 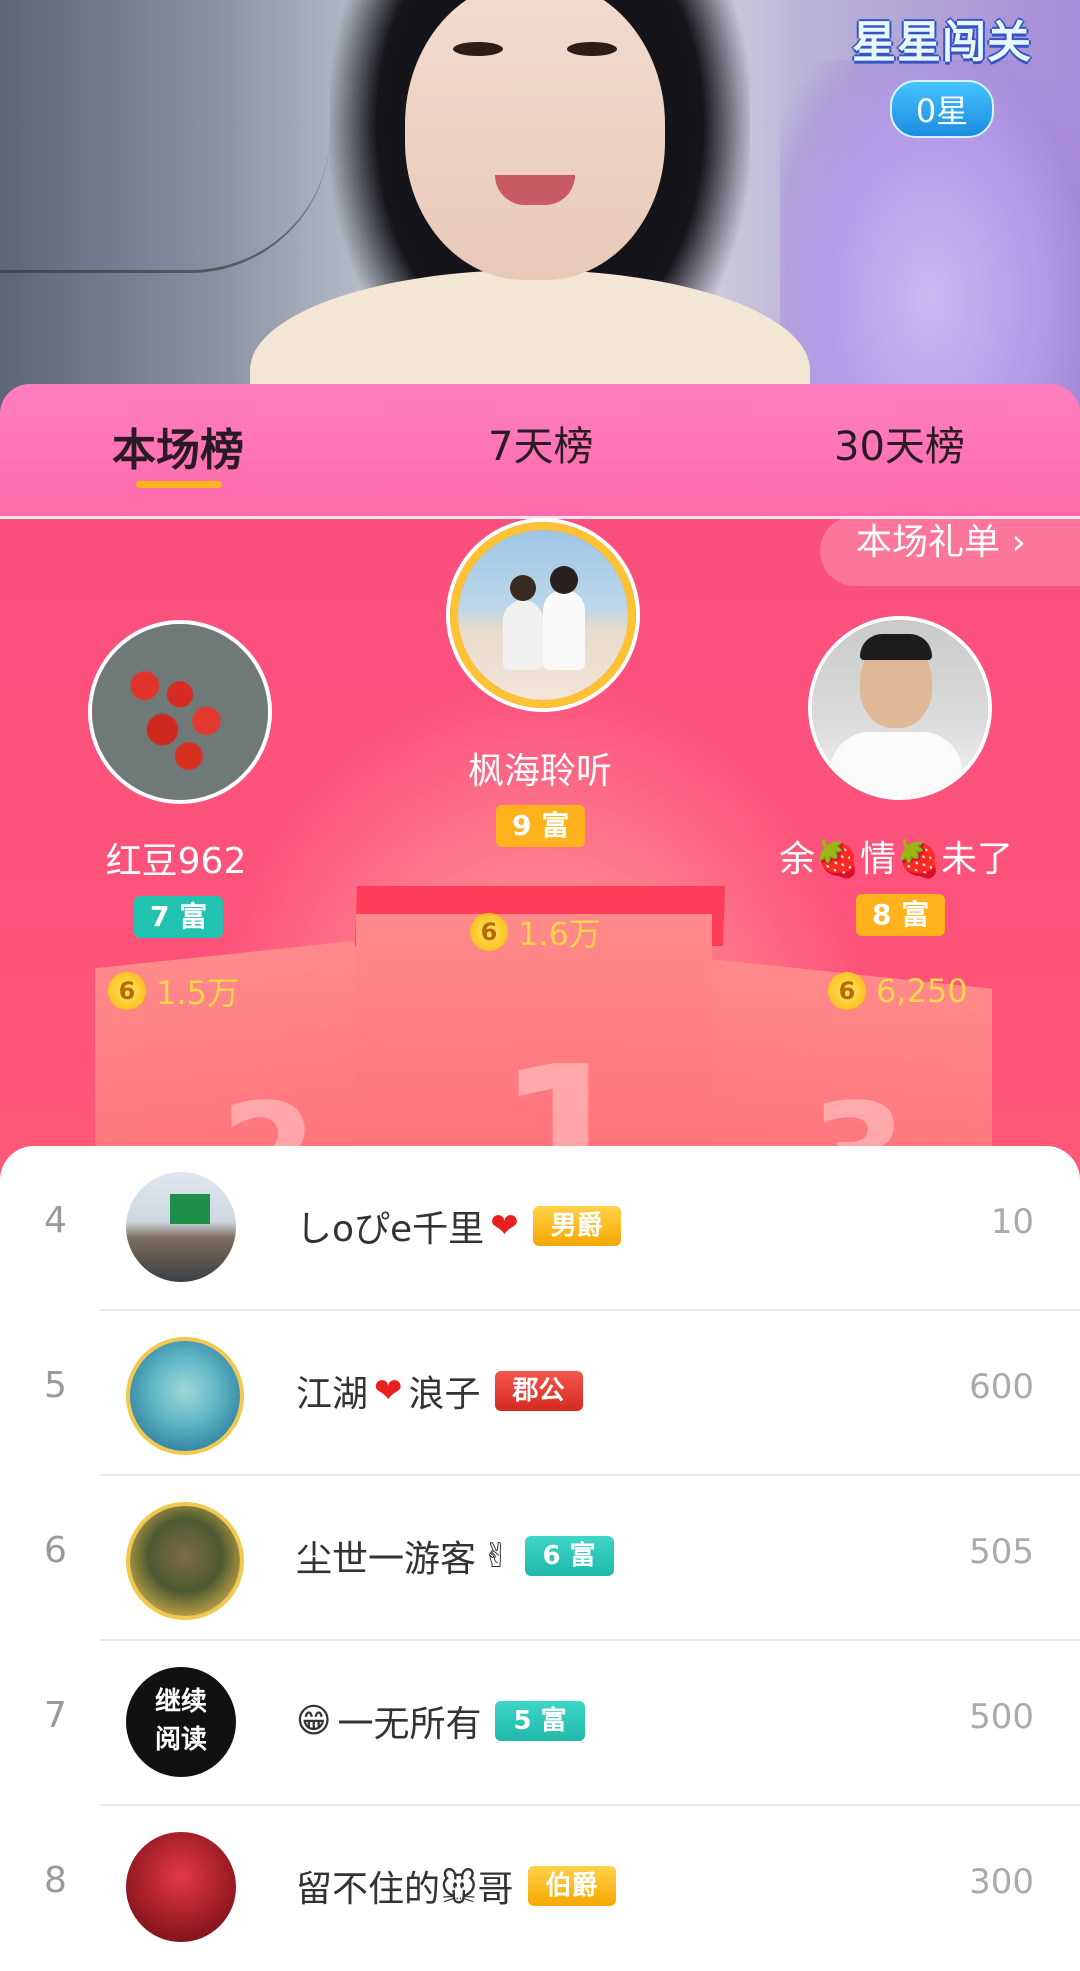 What do you see at coordinates (178, 446) in the screenshot?
I see `tab-current-session: 本场榜` at bounding box center [178, 446].